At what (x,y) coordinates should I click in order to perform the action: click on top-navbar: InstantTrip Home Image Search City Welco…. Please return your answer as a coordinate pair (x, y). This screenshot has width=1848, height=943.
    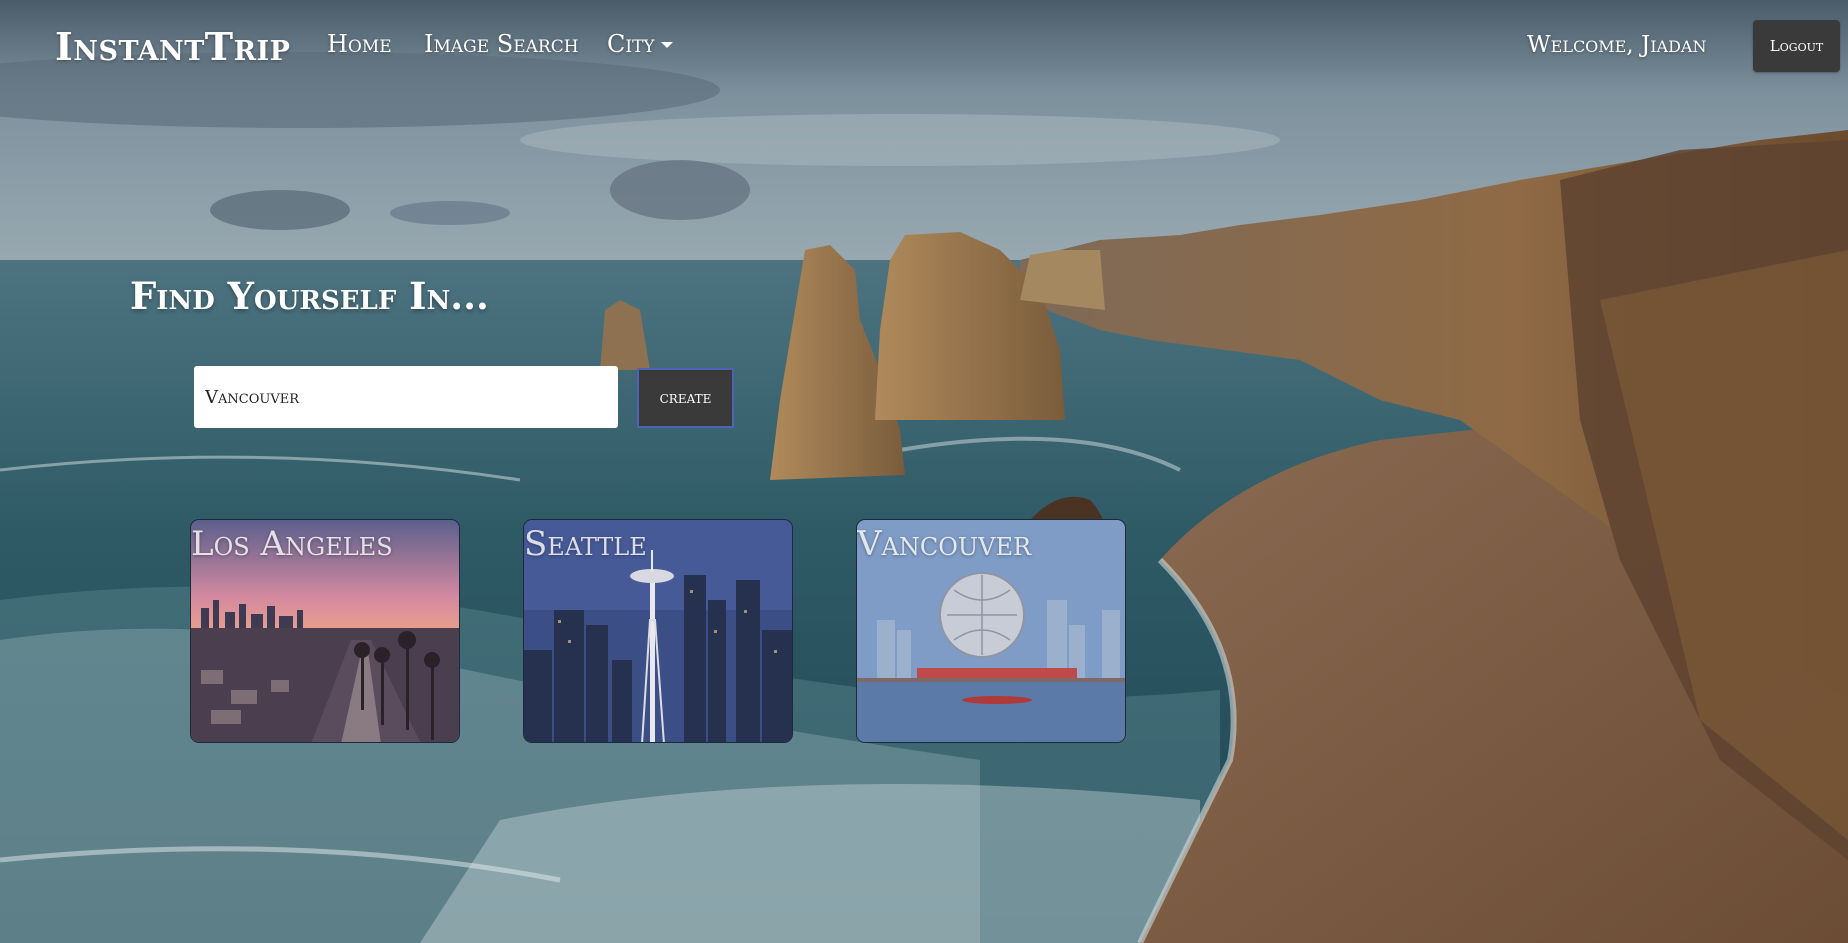
    Looking at the image, I should click on (924, 46).